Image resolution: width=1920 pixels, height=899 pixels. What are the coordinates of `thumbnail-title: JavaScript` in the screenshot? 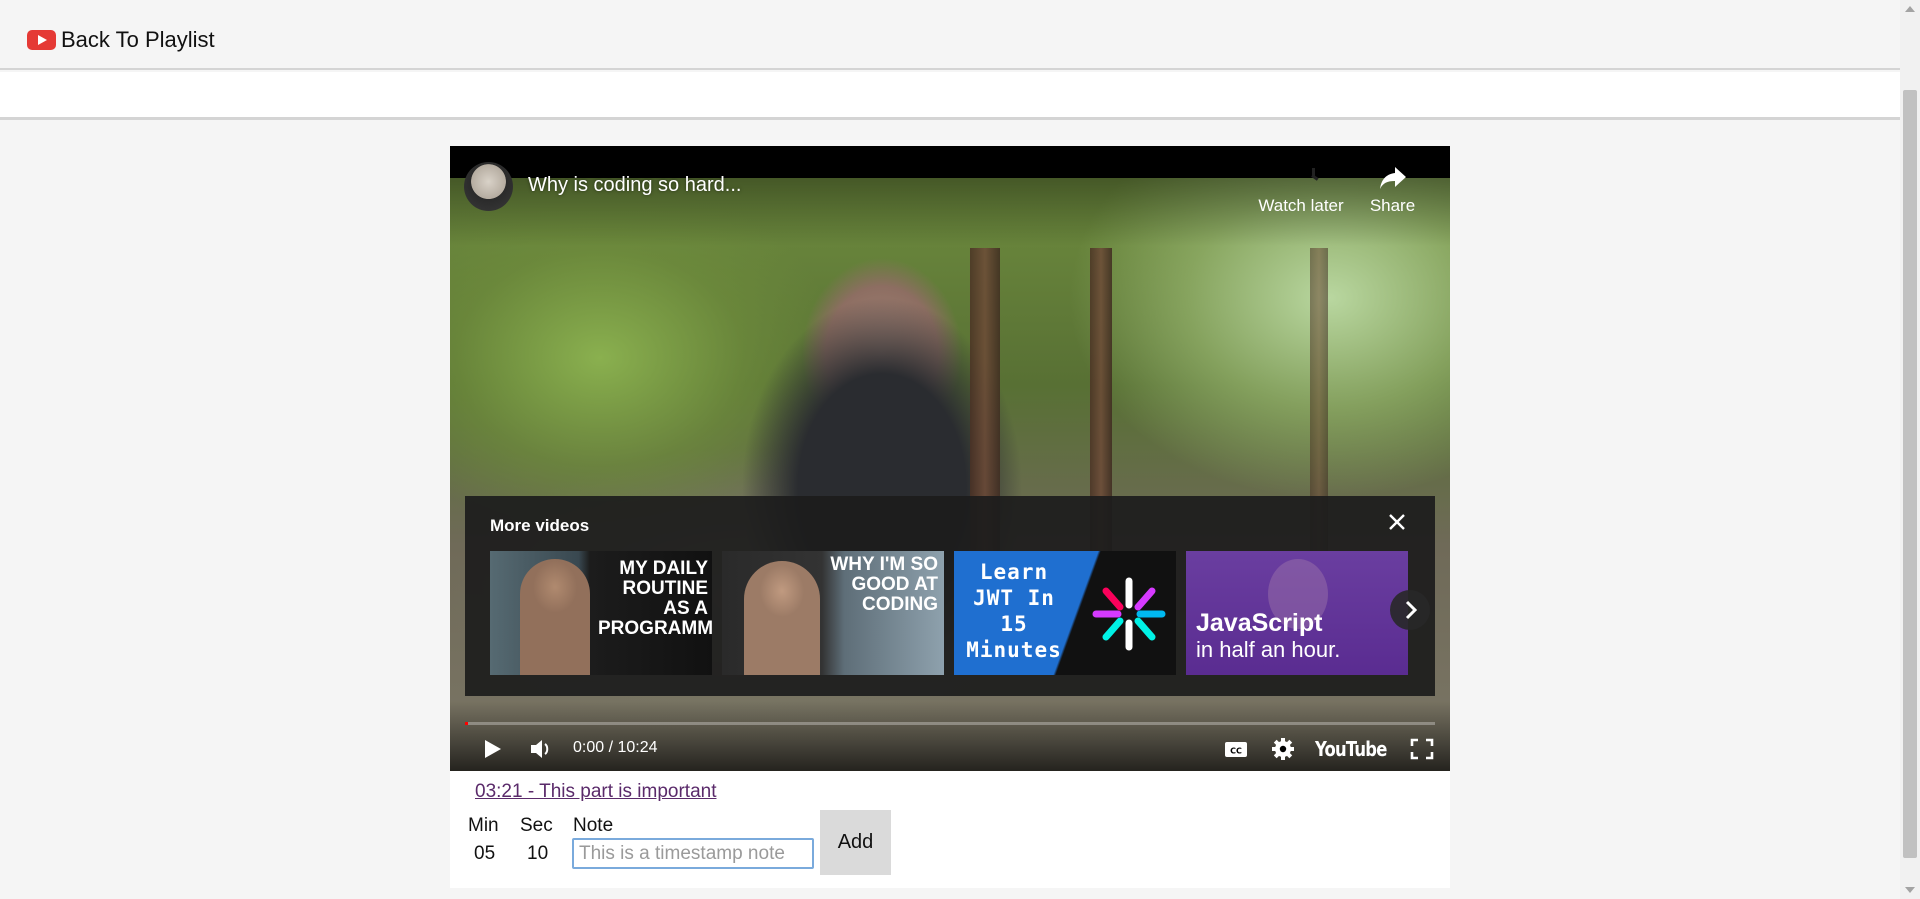 It's located at (1259, 623).